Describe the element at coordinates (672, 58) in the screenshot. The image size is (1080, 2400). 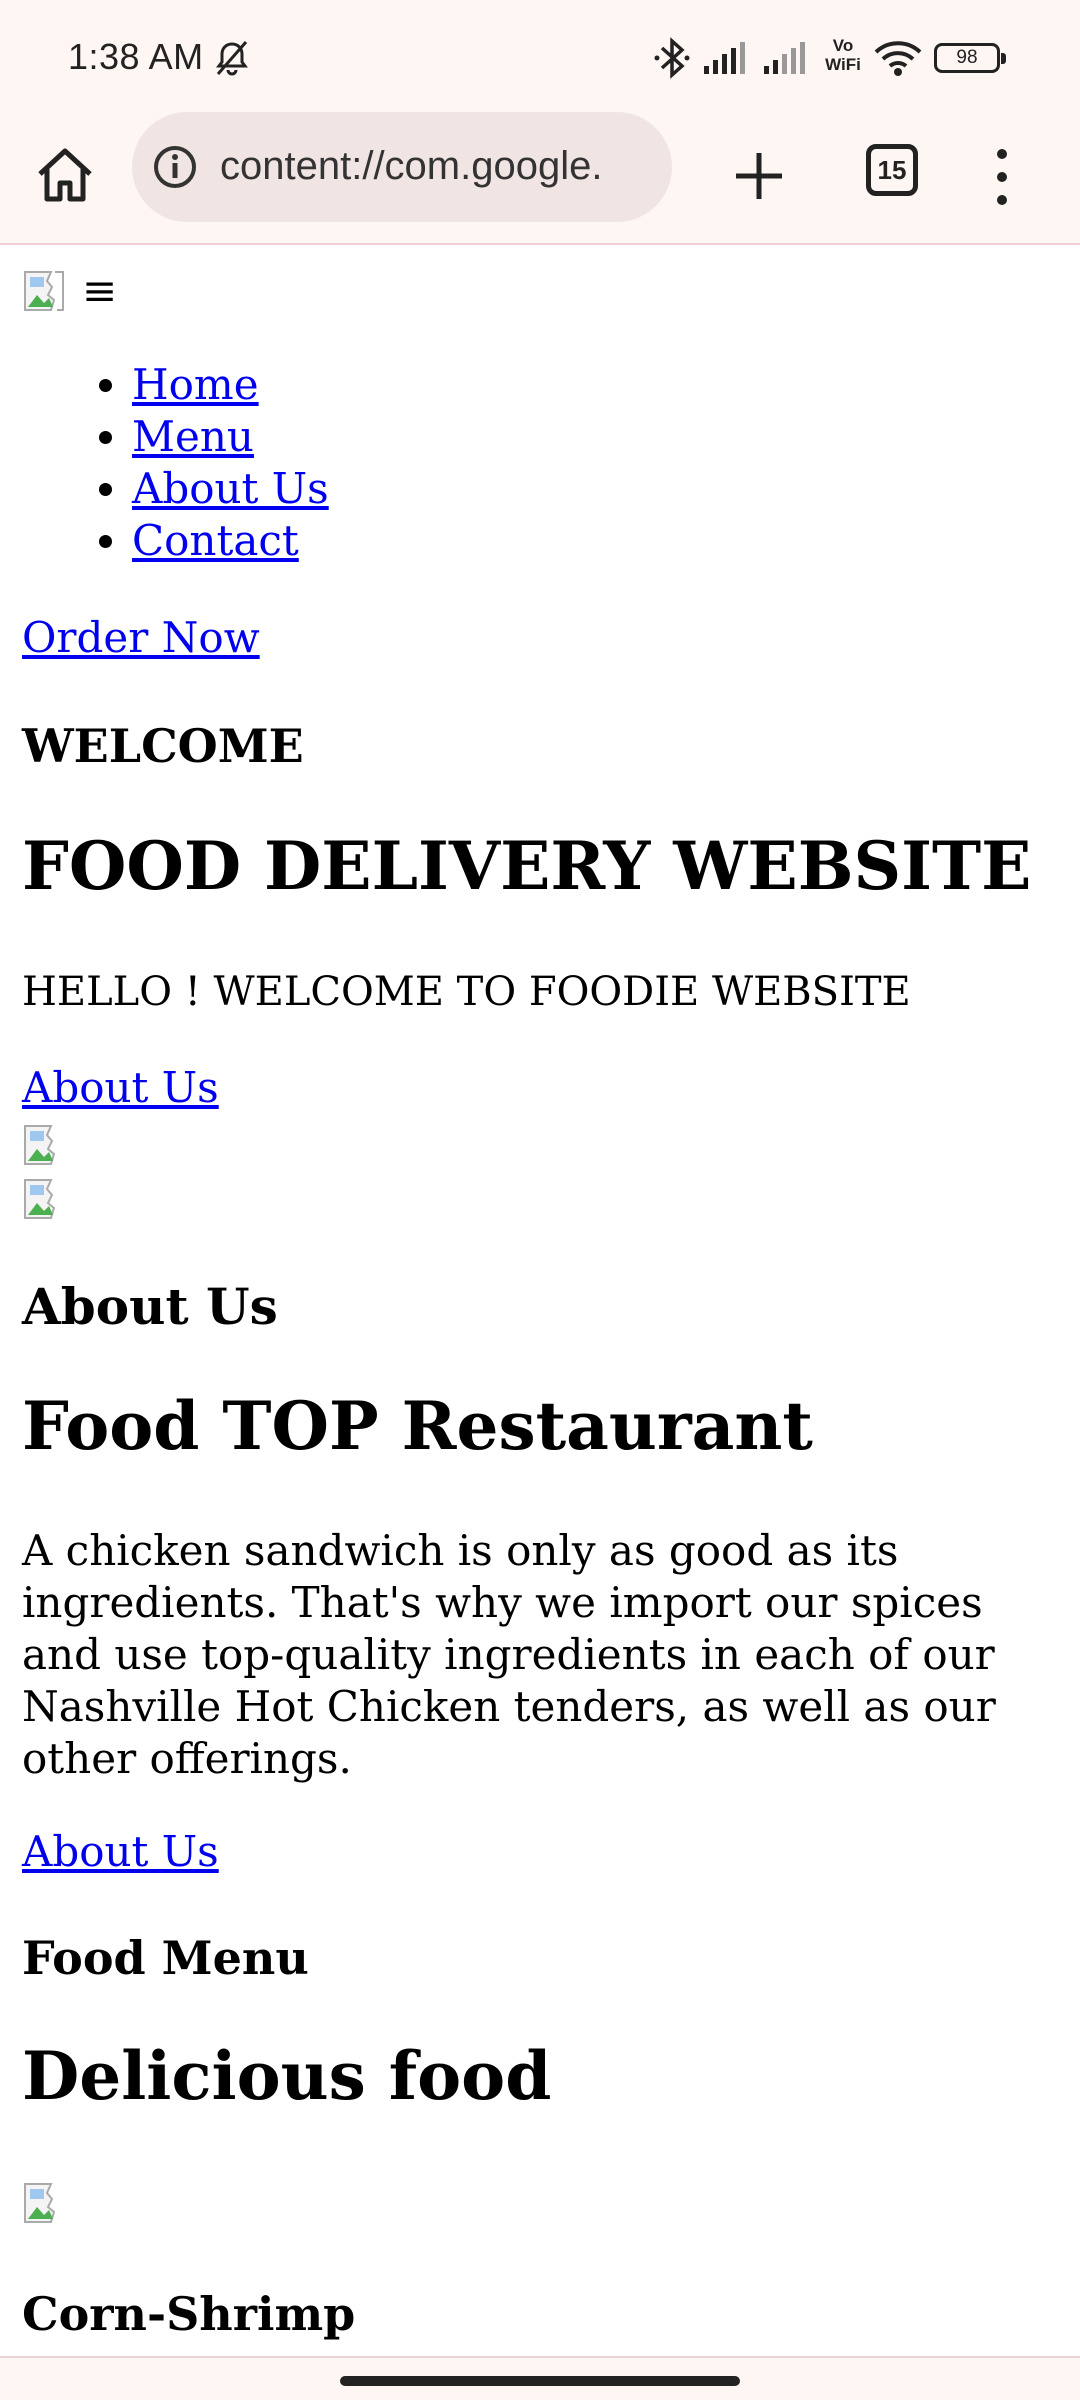
I see `bluetooth-icon` at that location.